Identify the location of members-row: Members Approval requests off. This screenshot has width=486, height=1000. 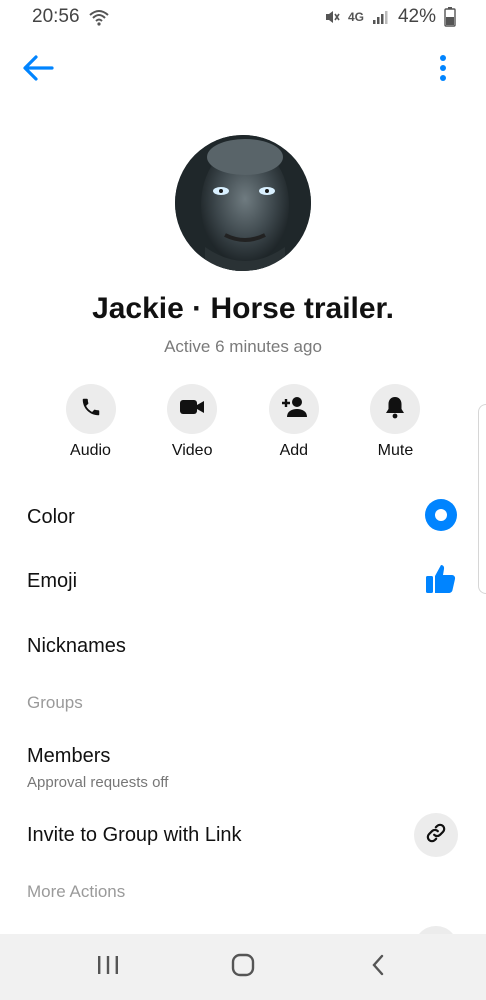
(243, 768).